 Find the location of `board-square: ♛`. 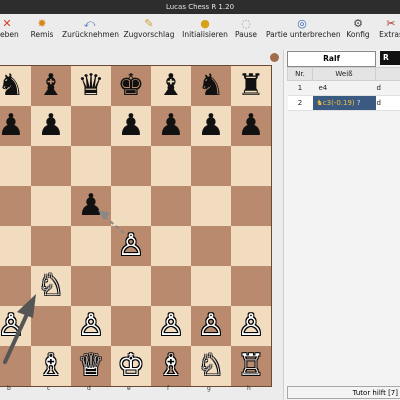

board-square: ♛ is located at coordinates (91, 86).